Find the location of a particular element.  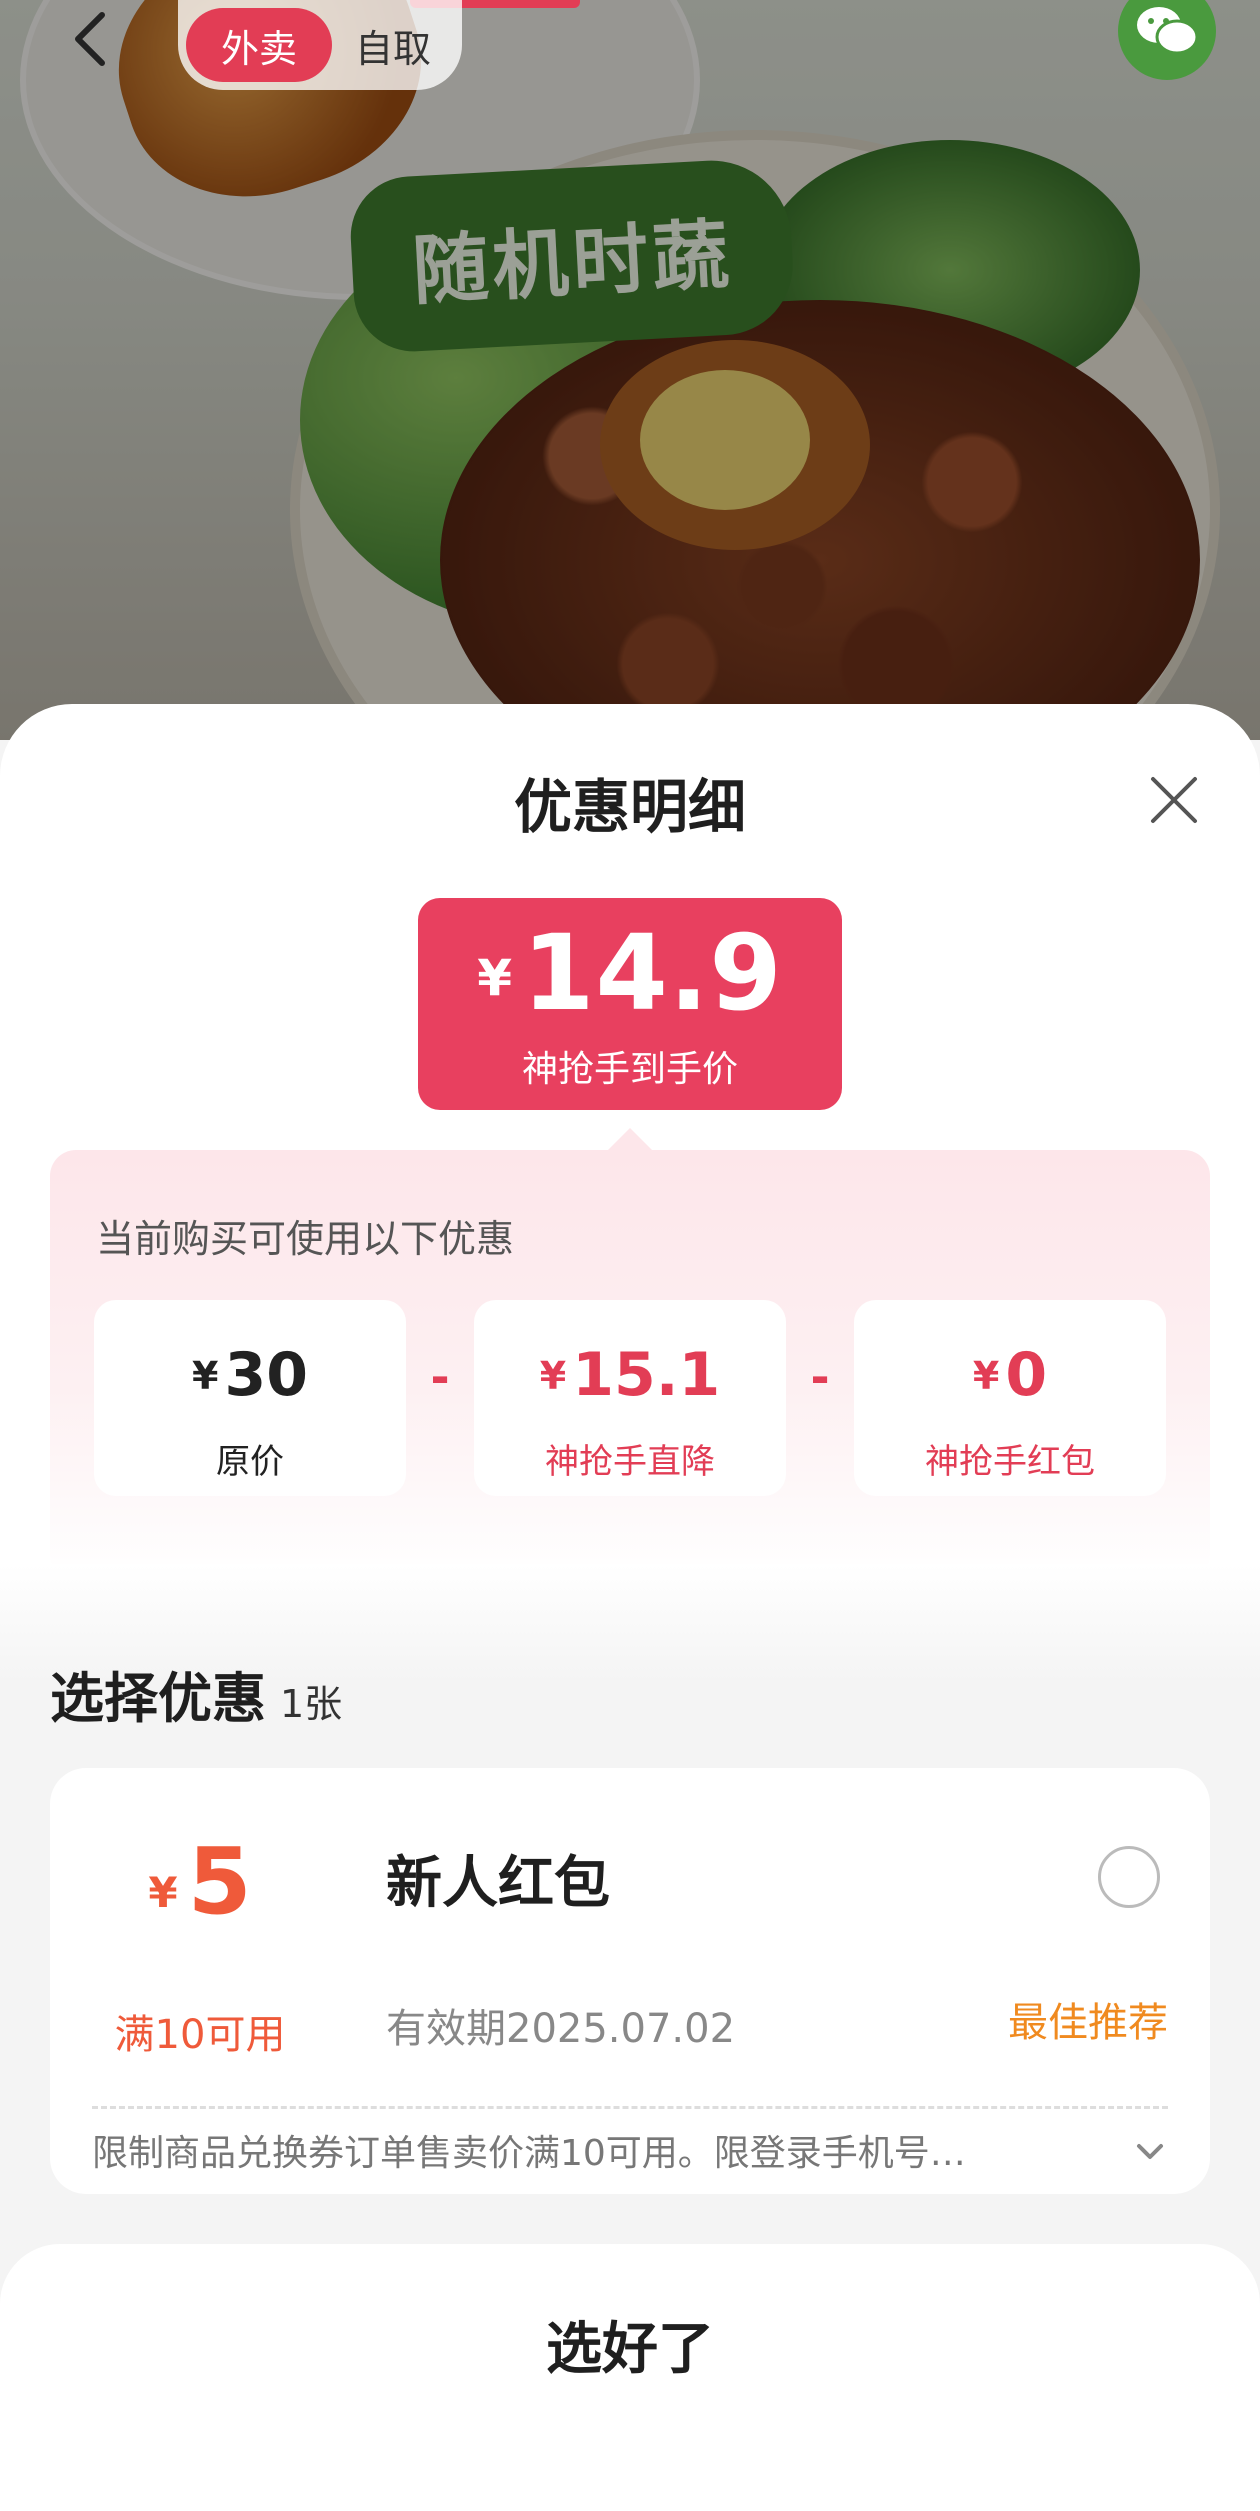

sheet-footer: 选好了 is located at coordinates (630, 2377).